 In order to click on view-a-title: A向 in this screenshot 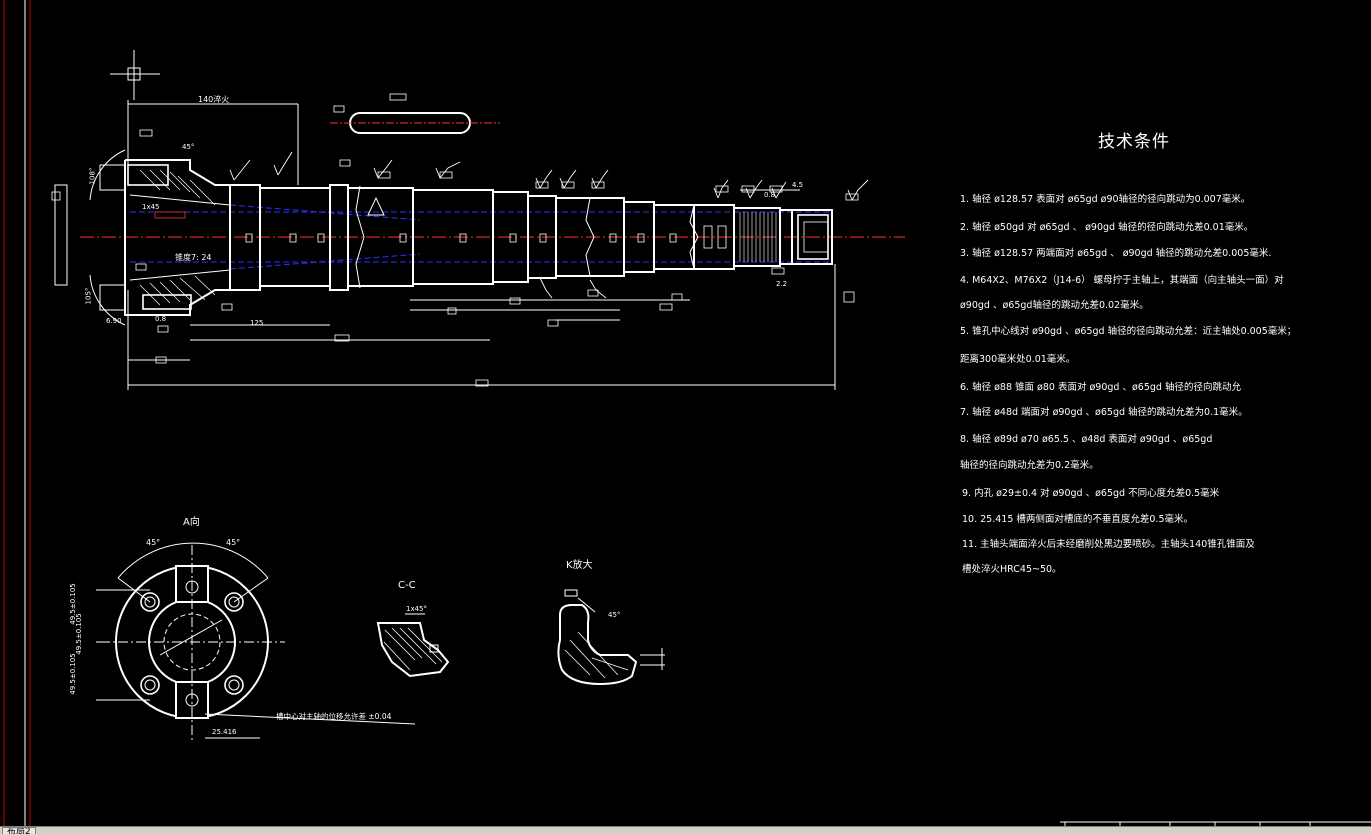, I will do `click(191, 522)`.